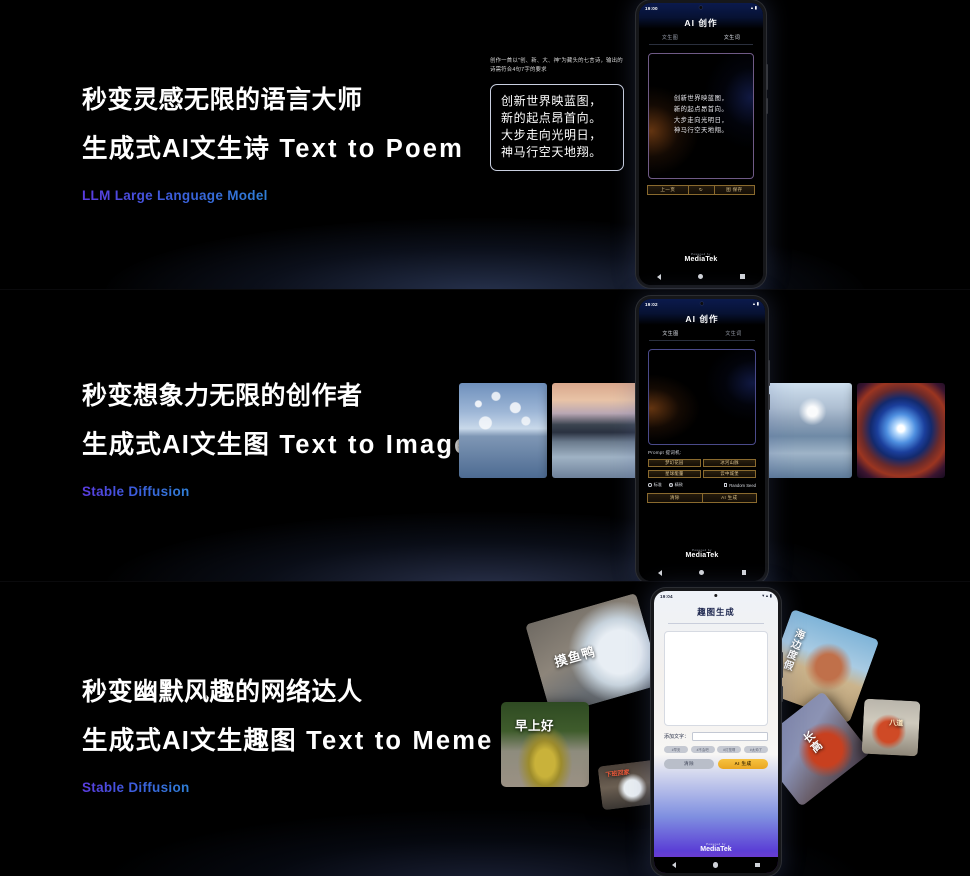 The height and width of the screenshot is (876, 970). I want to click on meme-card-caption: 早上好, so click(535, 726).